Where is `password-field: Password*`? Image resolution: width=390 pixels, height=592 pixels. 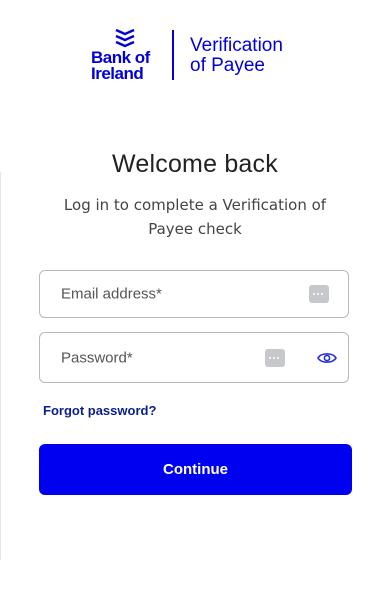
password-field: Password* is located at coordinates (194, 357).